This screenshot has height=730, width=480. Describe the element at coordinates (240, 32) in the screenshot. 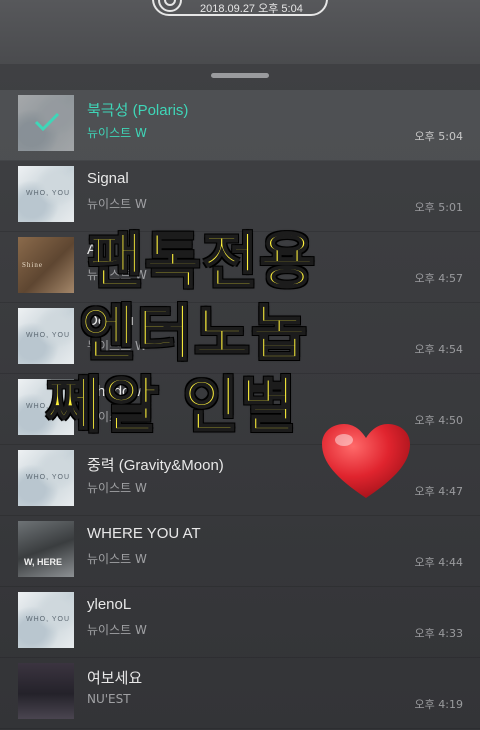

I see `top-bar: 2018.09.27 오후 5:04` at that location.